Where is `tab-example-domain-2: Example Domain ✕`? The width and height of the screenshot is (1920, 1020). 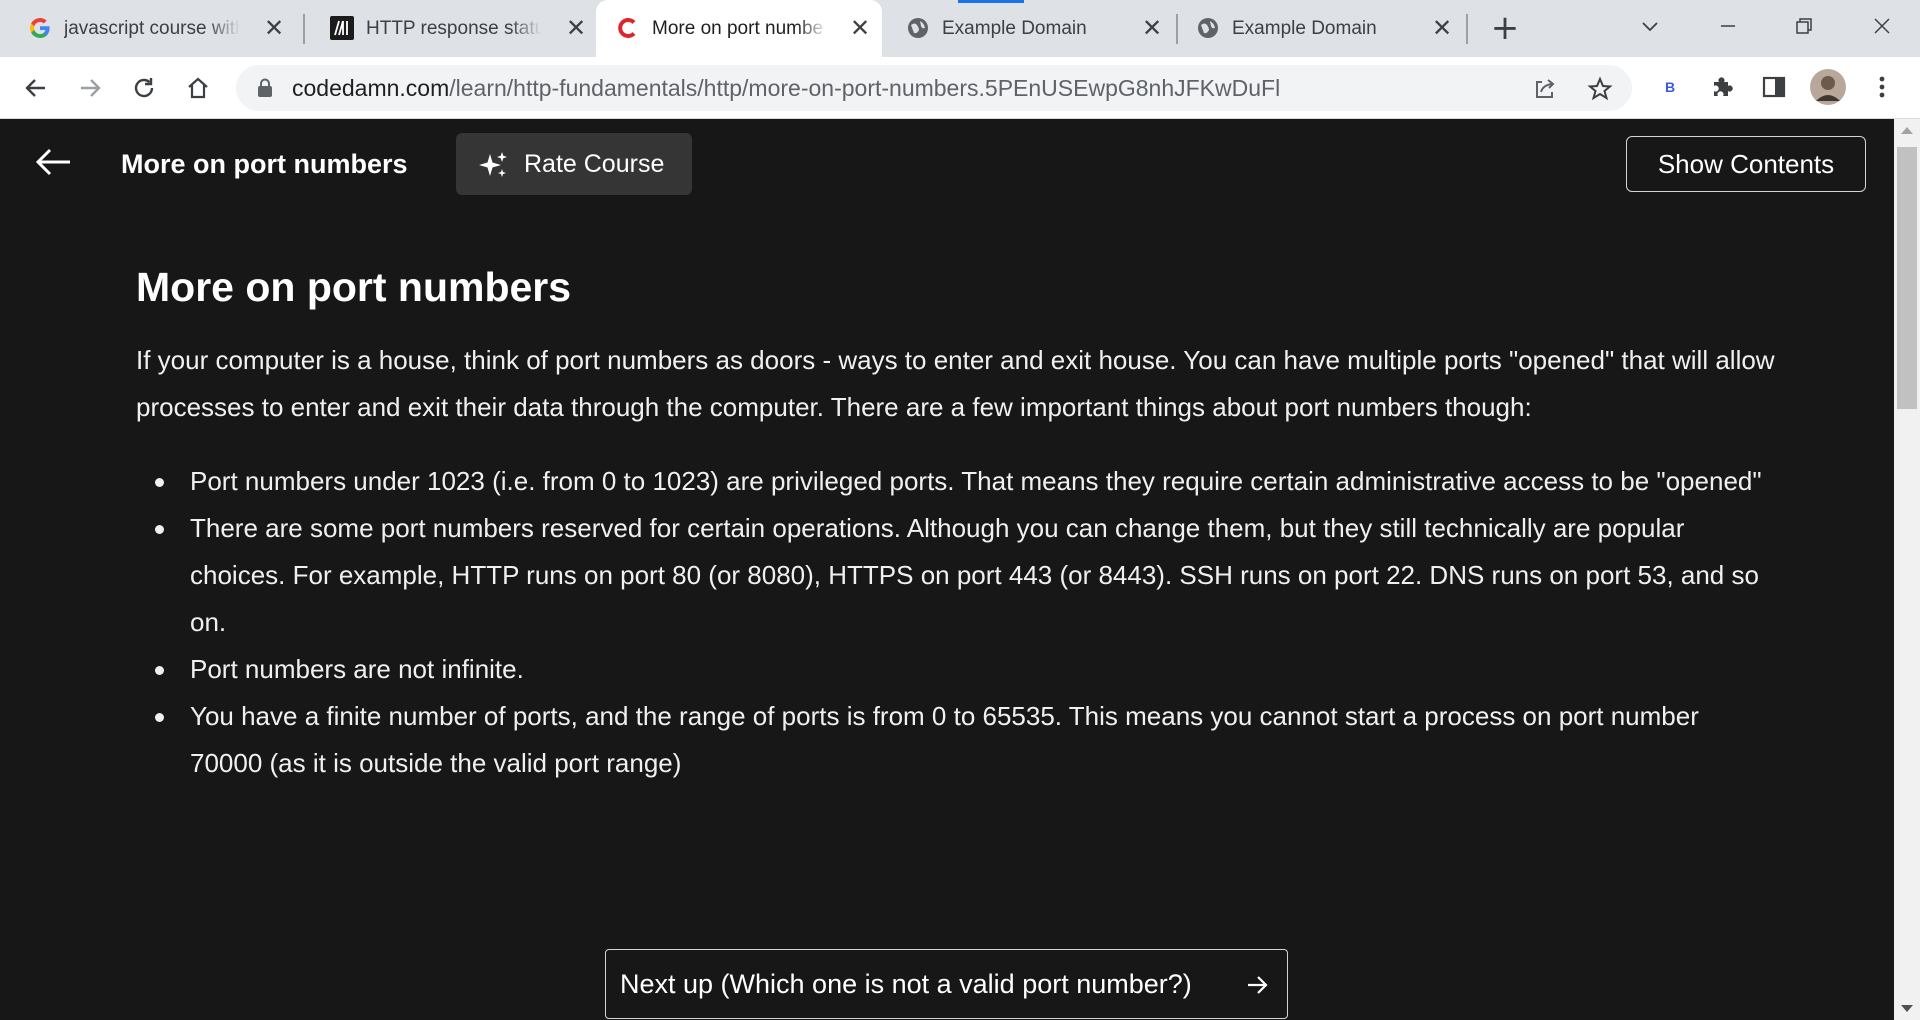 tab-example-domain-2: Example Domain ✕ is located at coordinates (1320, 28).